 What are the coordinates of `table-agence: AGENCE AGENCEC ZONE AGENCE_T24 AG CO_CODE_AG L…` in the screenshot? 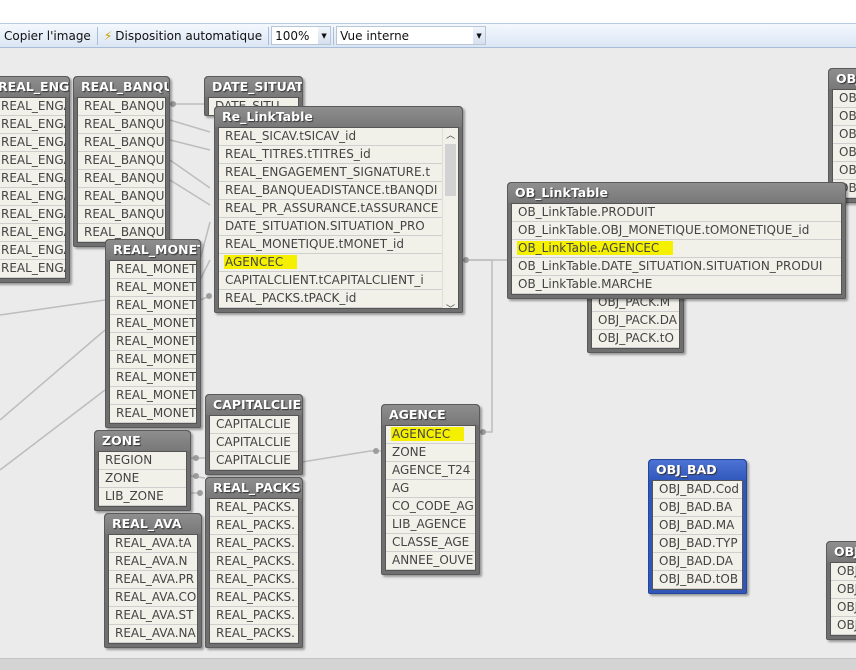 It's located at (430, 489).